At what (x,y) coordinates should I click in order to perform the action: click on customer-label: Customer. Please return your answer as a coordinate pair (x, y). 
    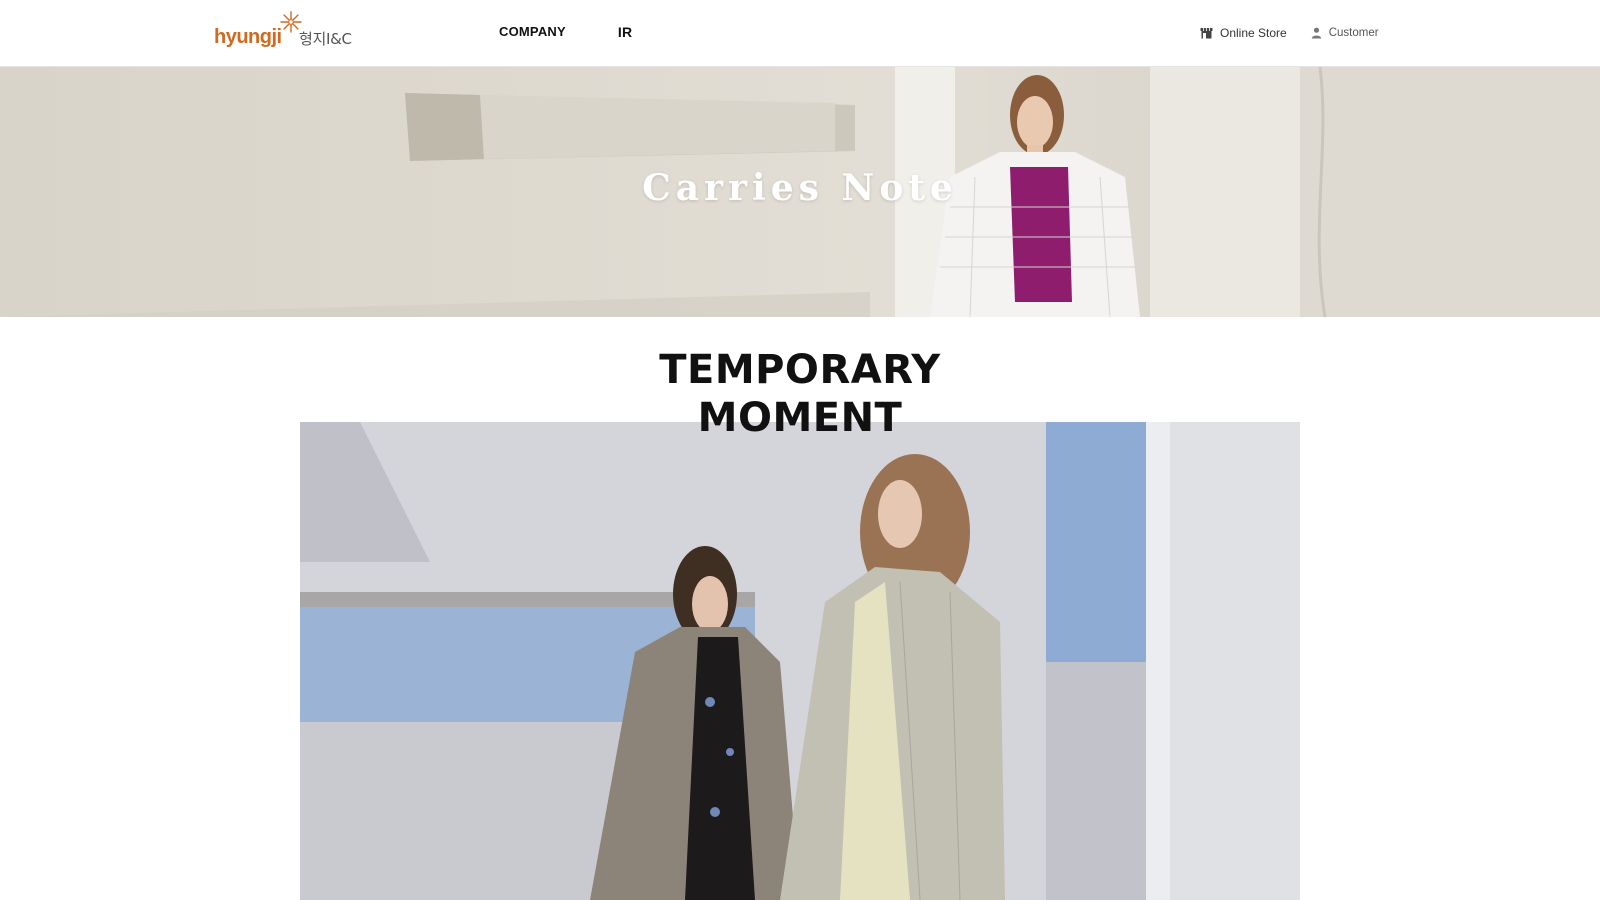
    Looking at the image, I should click on (1353, 33).